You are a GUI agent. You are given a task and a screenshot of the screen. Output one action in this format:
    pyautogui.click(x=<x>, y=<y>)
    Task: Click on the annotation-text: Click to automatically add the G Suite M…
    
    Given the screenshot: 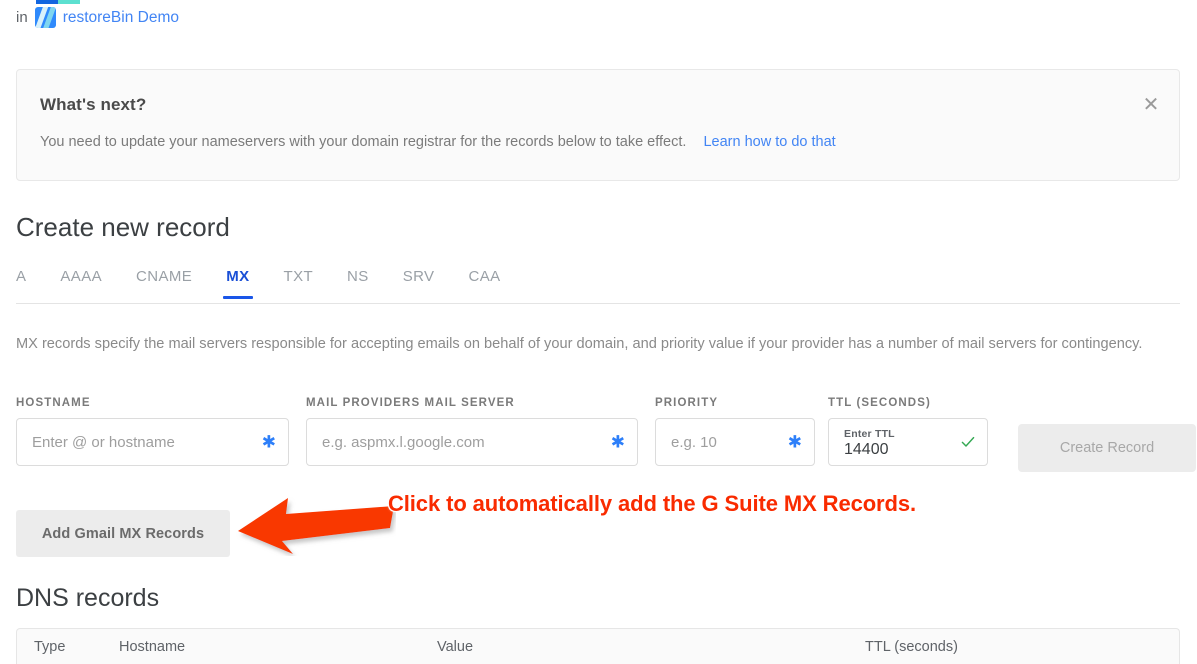 What is the action you would take?
    pyautogui.click(x=652, y=504)
    